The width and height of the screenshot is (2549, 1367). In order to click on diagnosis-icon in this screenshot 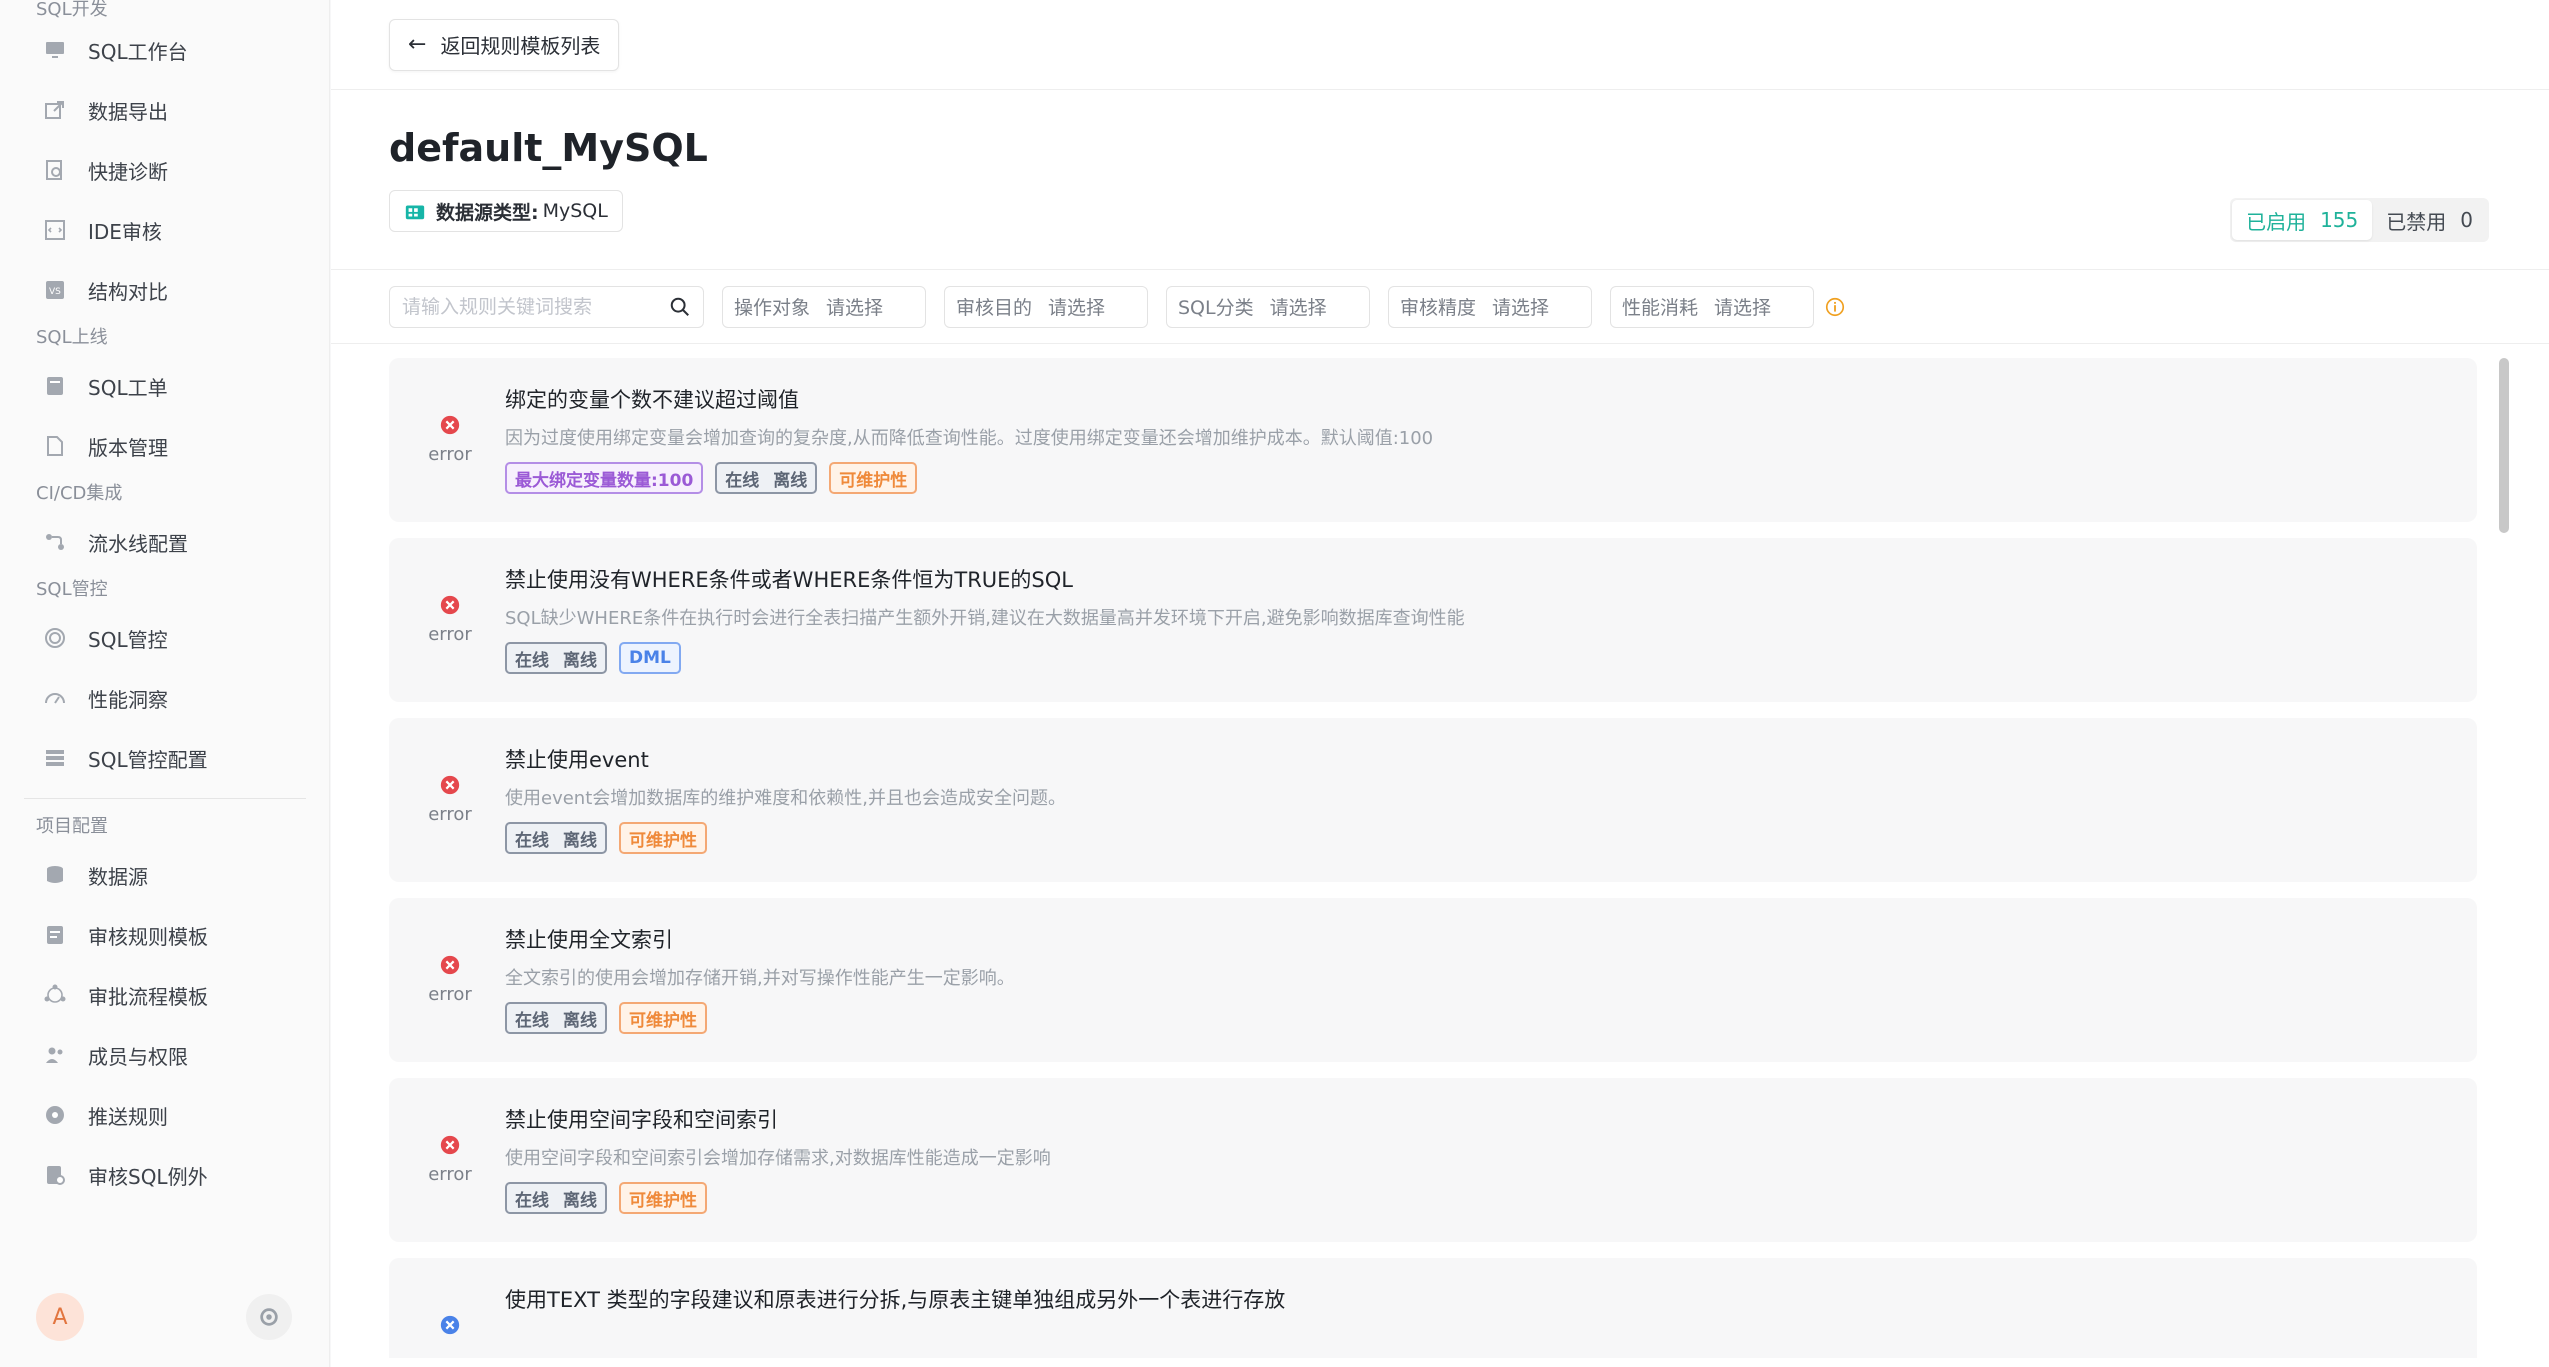, I will do `click(55, 170)`.